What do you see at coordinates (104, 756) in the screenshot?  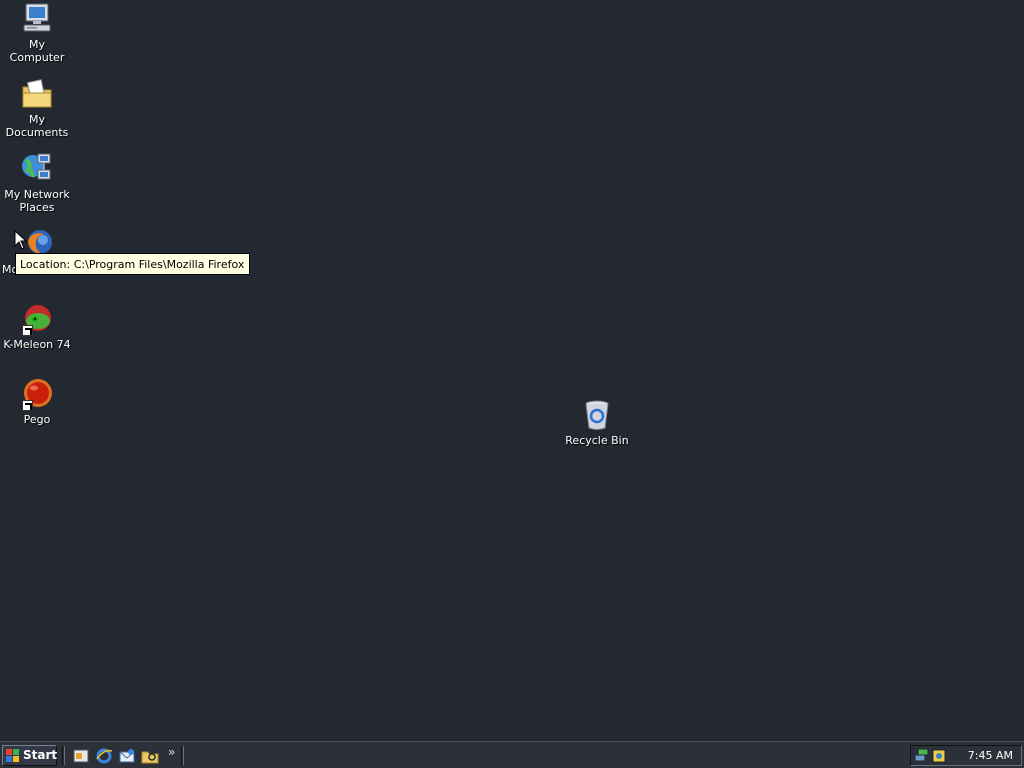 I see `internet-explorer-icon` at bounding box center [104, 756].